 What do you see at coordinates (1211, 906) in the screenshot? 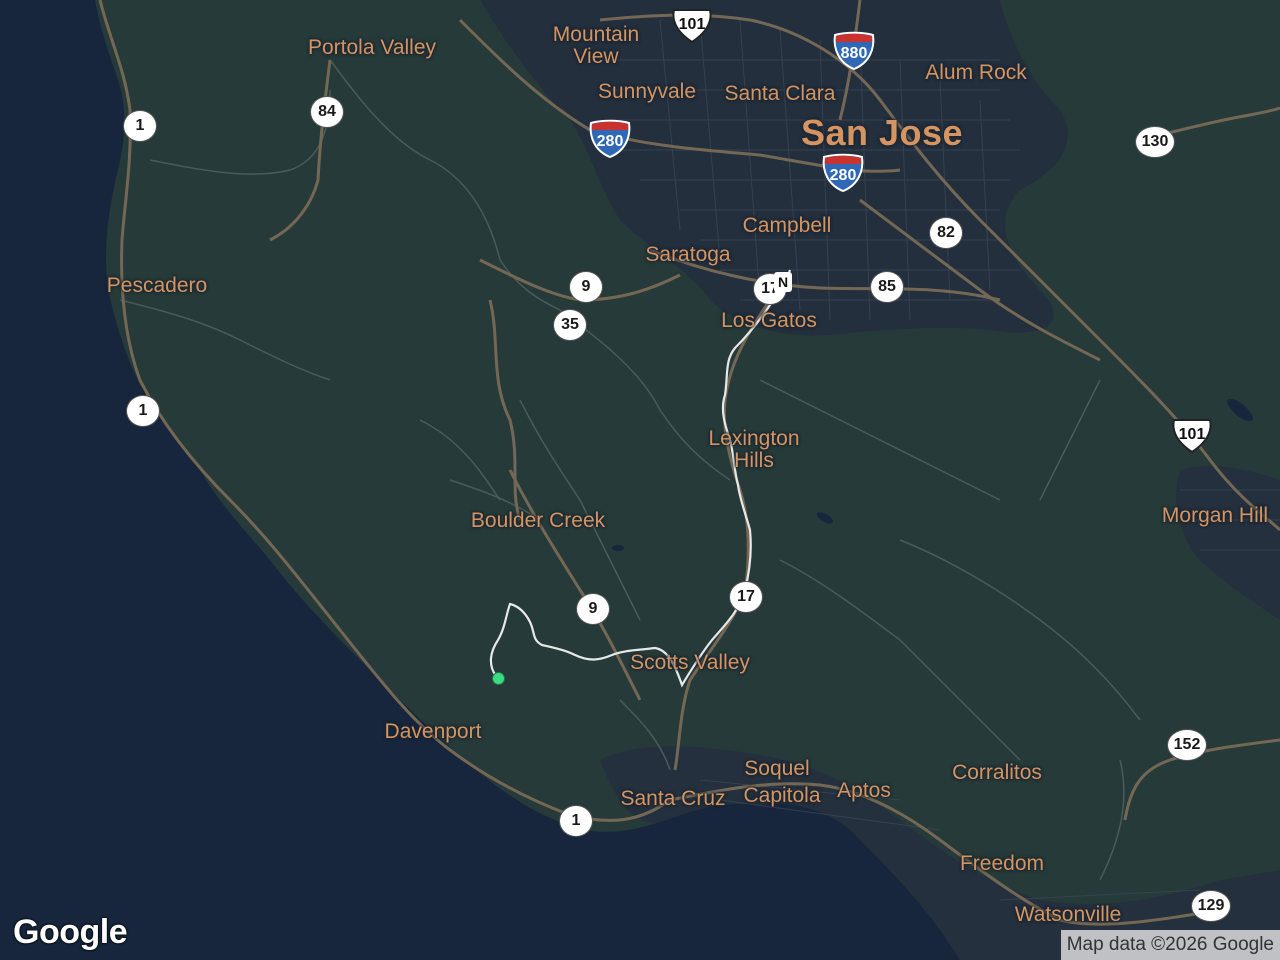
I see `route-129-shield: 129` at bounding box center [1211, 906].